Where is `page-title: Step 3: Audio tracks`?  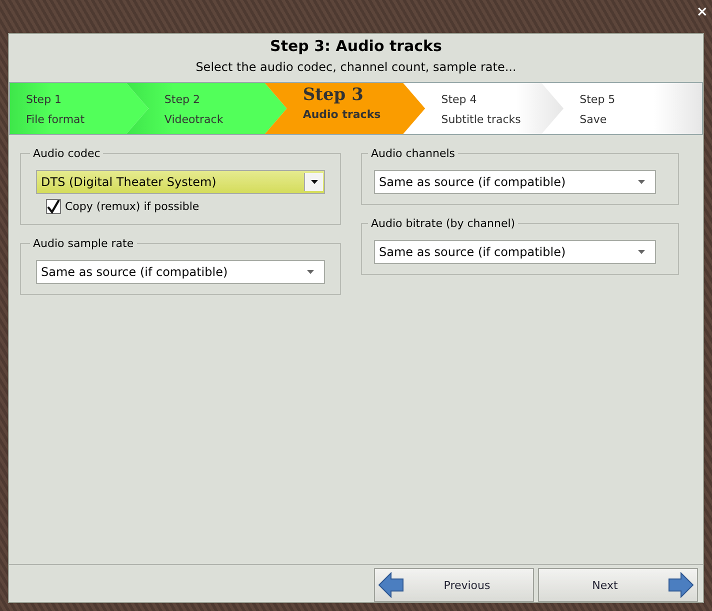
page-title: Step 3: Audio tracks is located at coordinates (356, 46).